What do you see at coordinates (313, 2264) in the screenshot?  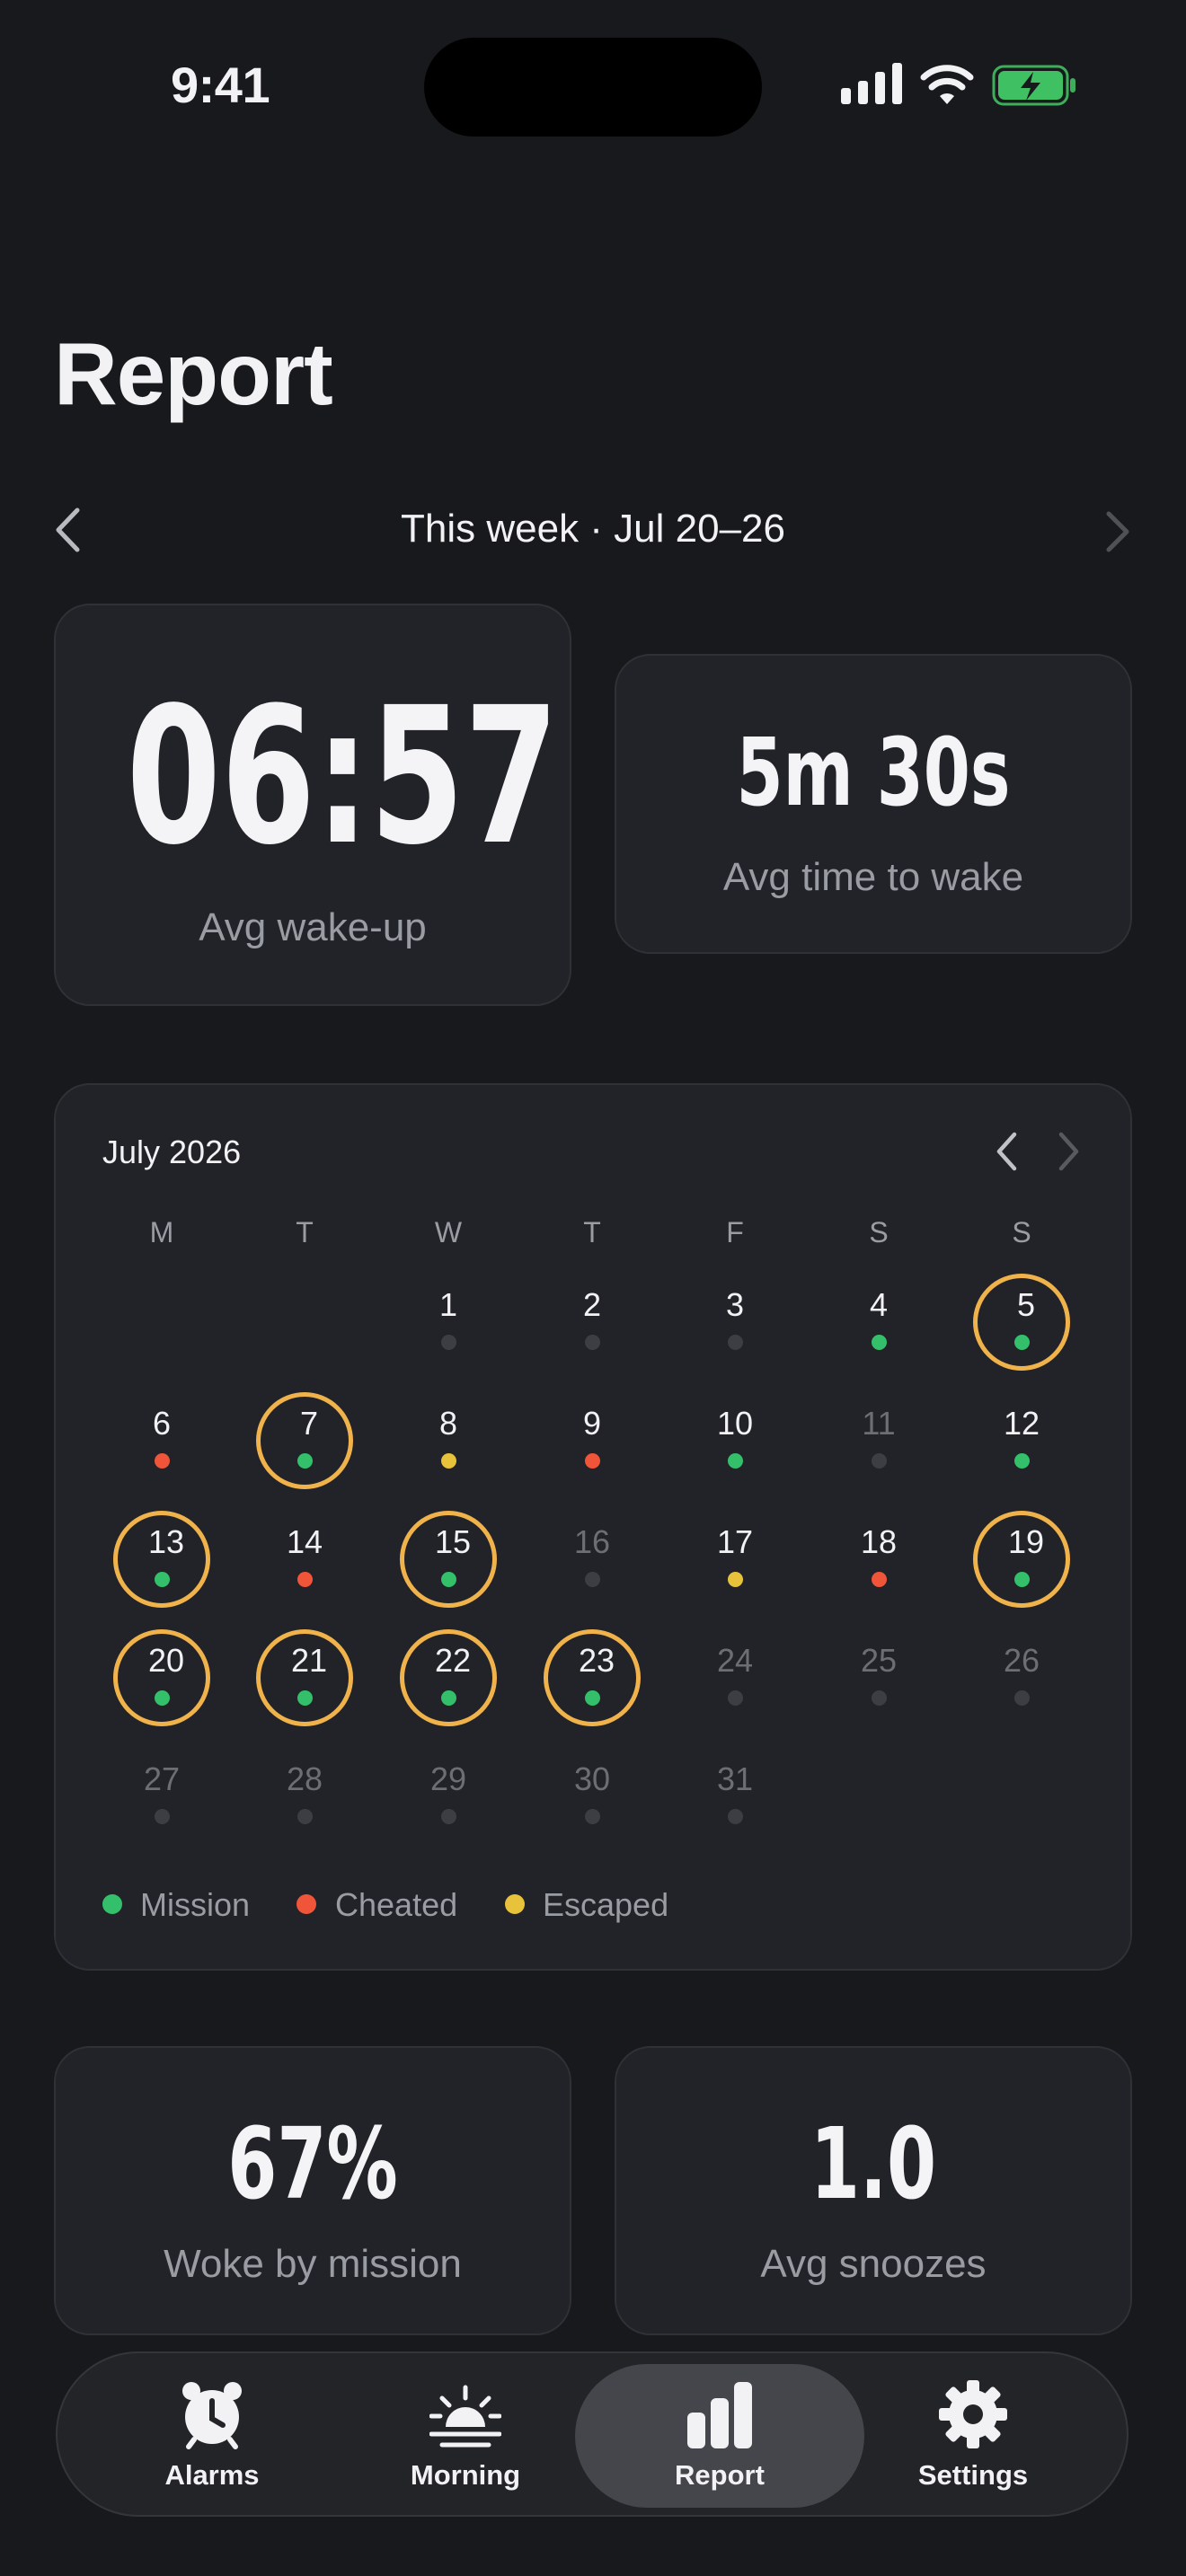 I see `woke-by-mission-label: Woke by mission` at bounding box center [313, 2264].